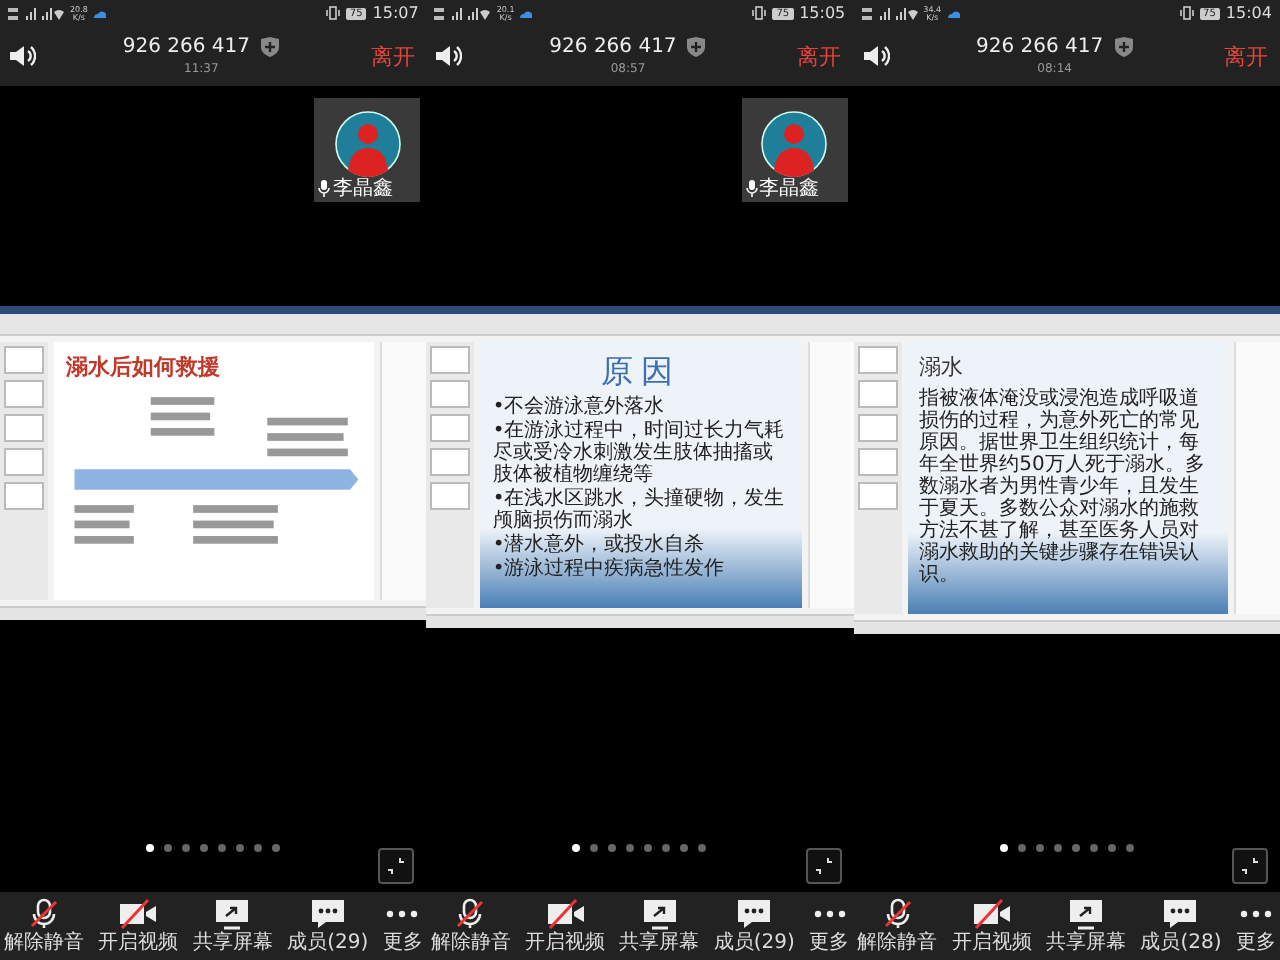 The image size is (1280, 960). I want to click on slide-bullet: •在游泳过程中，时间过长力气耗尽或受冷水刺激发生肢体抽搐或肢体被植物缠绕等, so click(639, 453).